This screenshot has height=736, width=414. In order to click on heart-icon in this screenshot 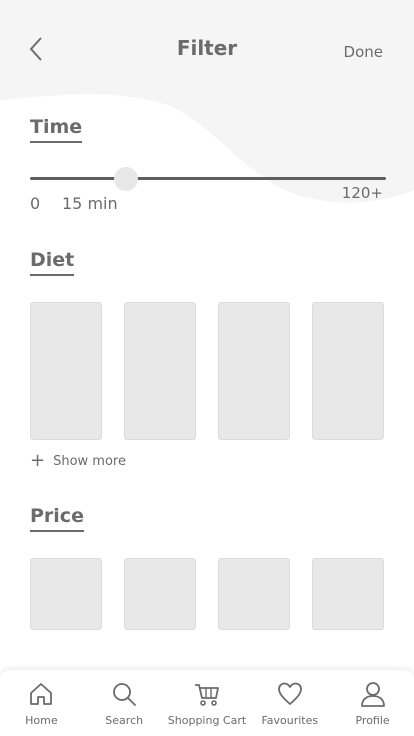, I will do `click(289, 693)`.